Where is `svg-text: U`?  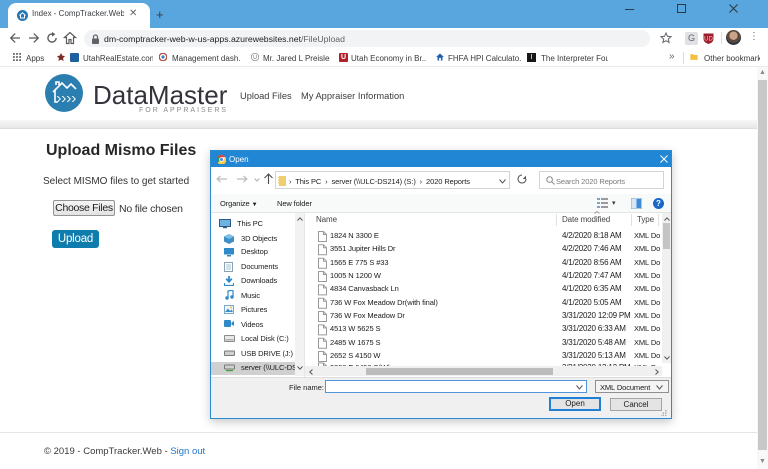 svg-text: U is located at coordinates (255, 58).